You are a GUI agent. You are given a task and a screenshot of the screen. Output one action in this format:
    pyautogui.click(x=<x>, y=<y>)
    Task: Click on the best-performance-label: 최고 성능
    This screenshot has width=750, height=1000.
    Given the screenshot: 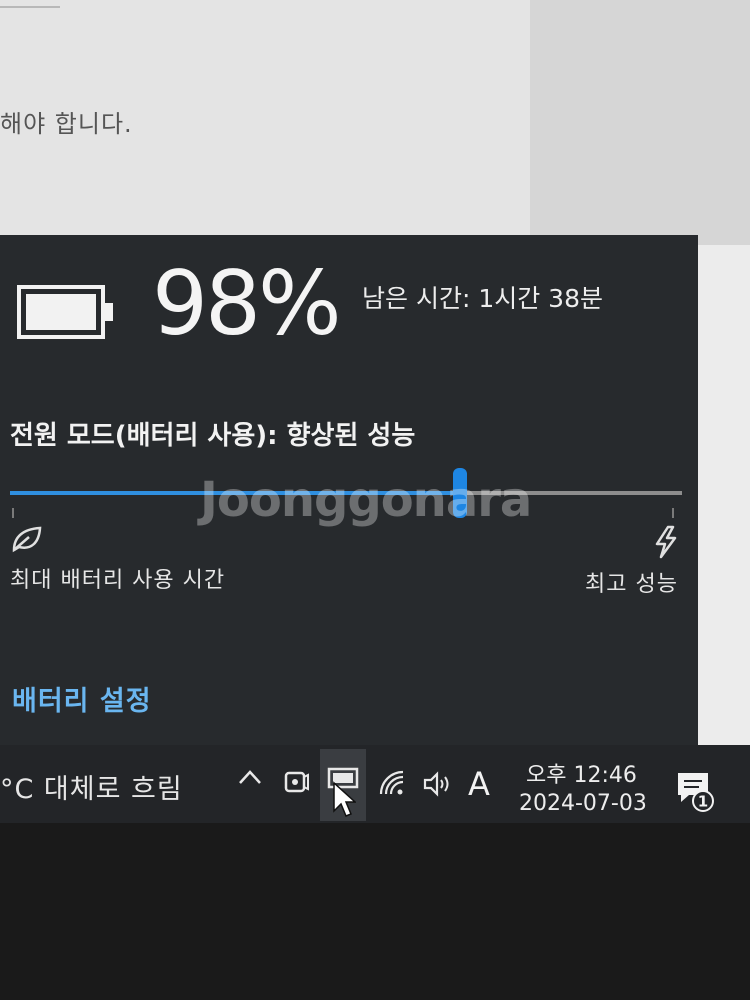 What is the action you would take?
    pyautogui.click(x=631, y=584)
    